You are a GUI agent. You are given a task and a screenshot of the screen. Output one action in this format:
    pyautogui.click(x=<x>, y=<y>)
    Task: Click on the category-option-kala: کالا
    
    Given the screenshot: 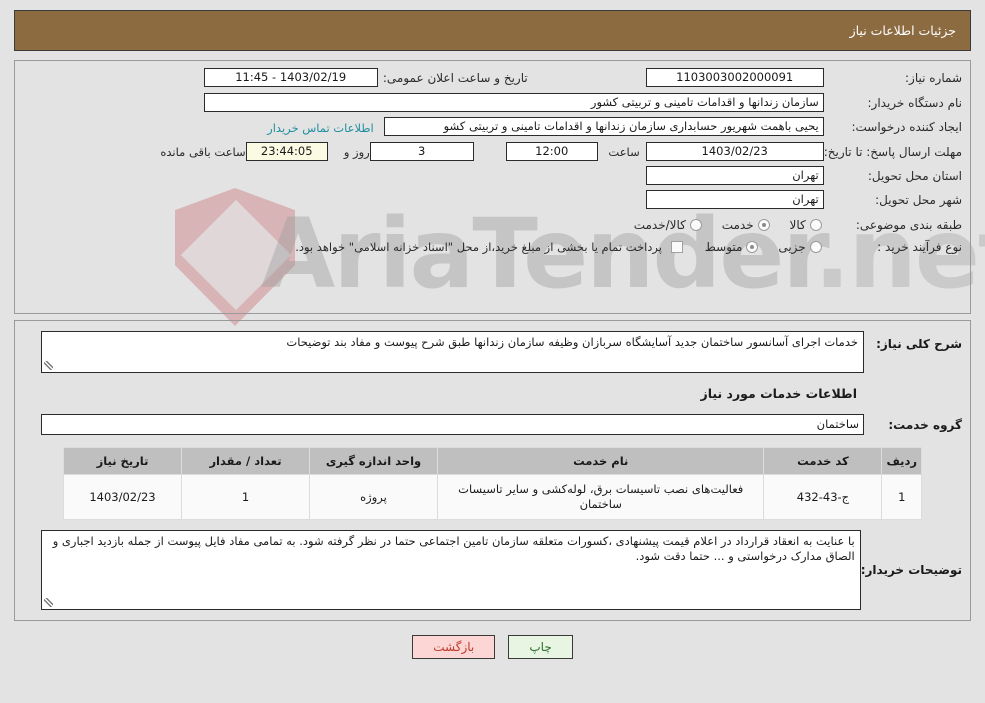 What is the action you would take?
    pyautogui.click(x=797, y=225)
    